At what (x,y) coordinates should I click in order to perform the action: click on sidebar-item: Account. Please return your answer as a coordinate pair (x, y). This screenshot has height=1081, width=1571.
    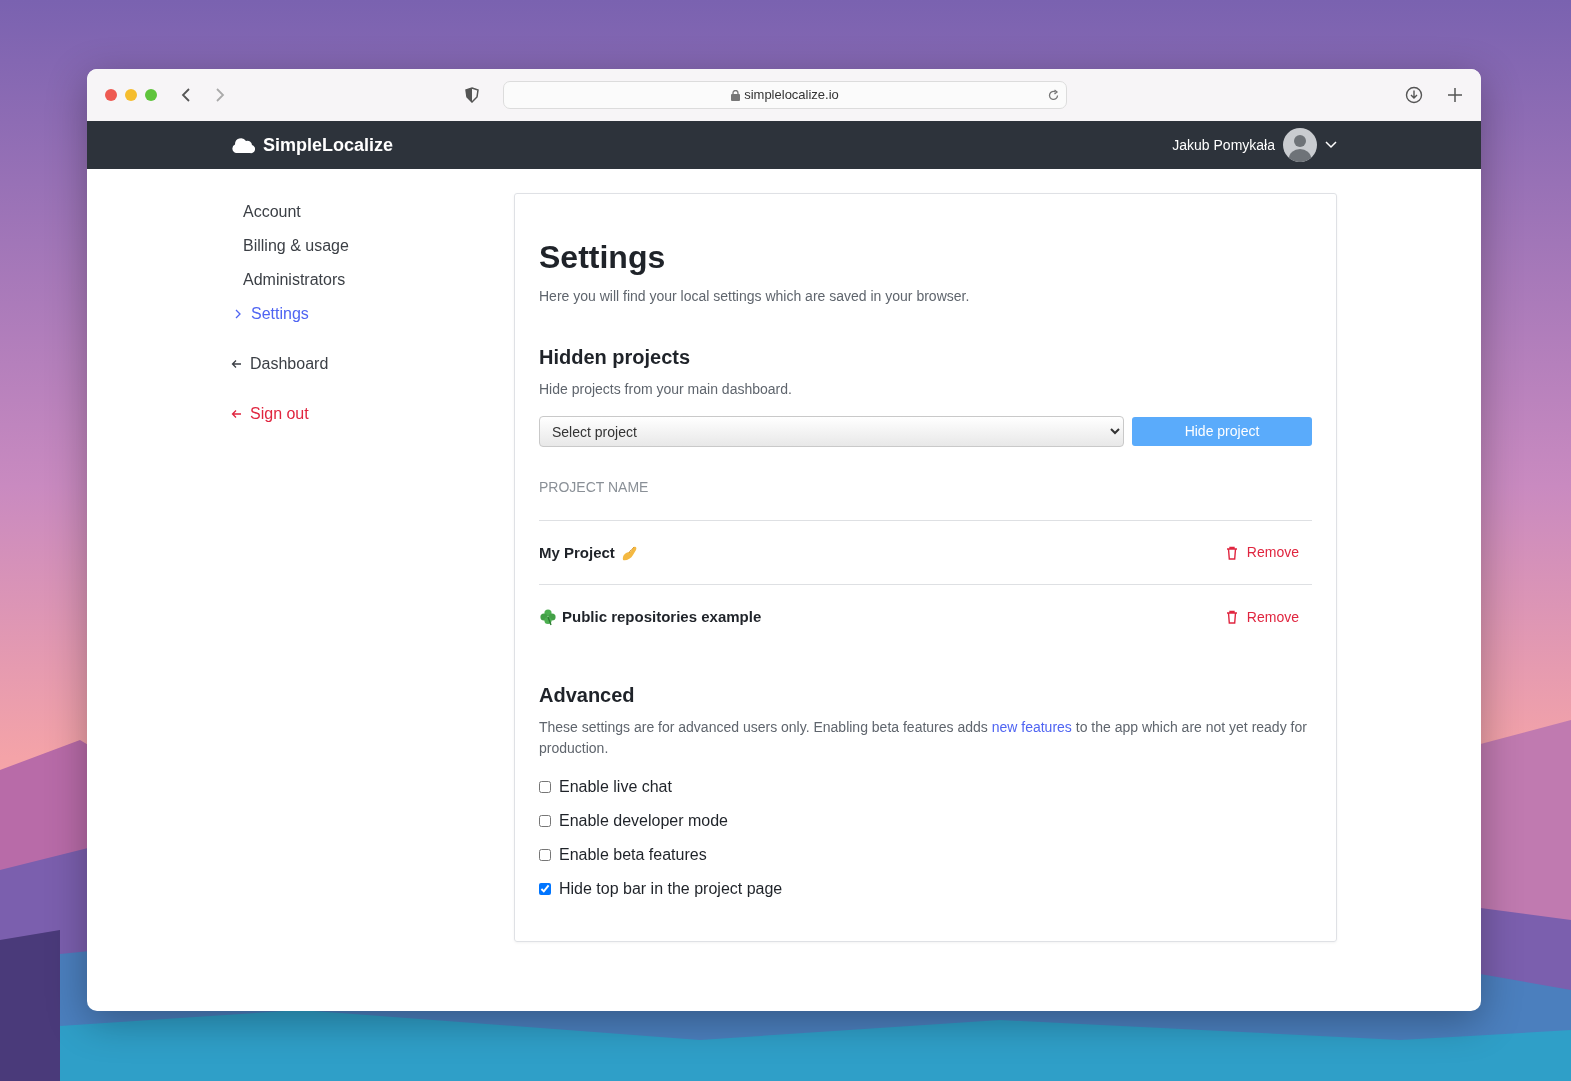
    Looking at the image, I should click on (266, 212).